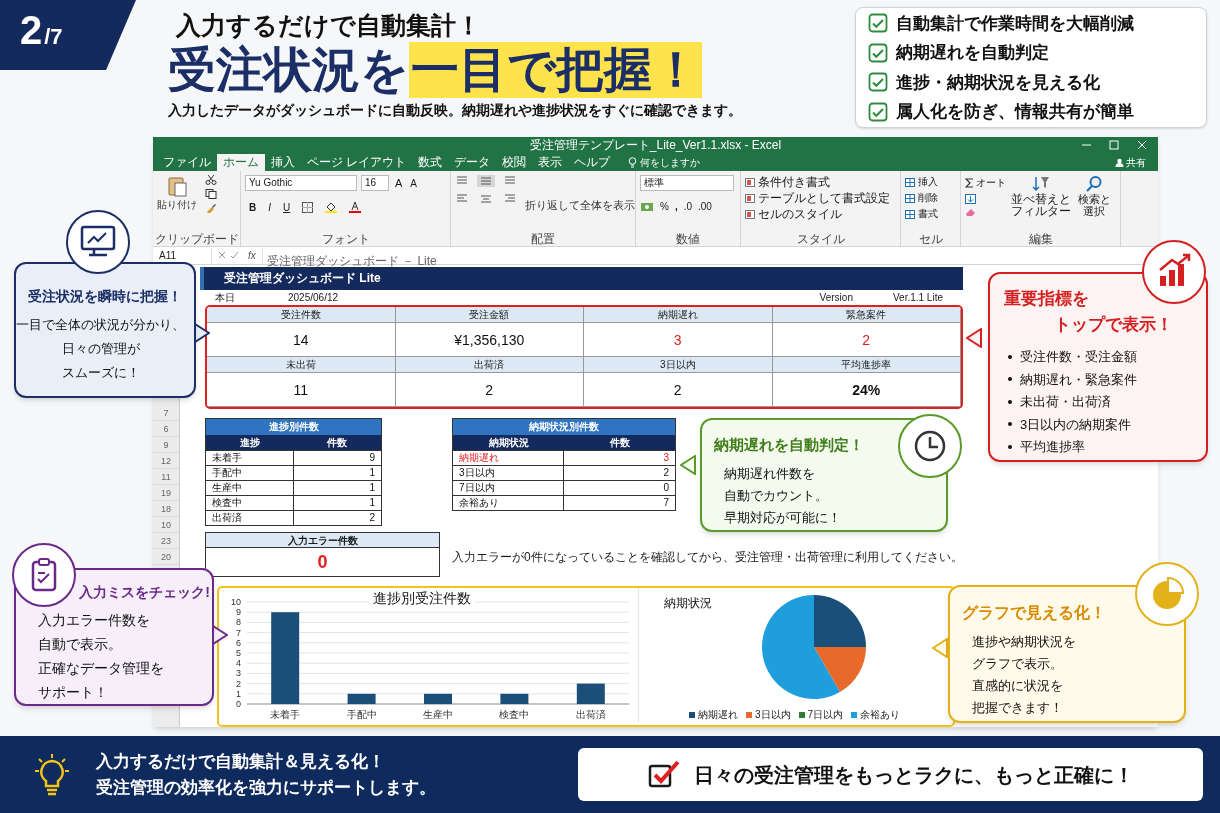 The width and height of the screenshot is (1220, 813). Describe the element at coordinates (375, 183) in the screenshot. I see `font-size-field: 16` at that location.